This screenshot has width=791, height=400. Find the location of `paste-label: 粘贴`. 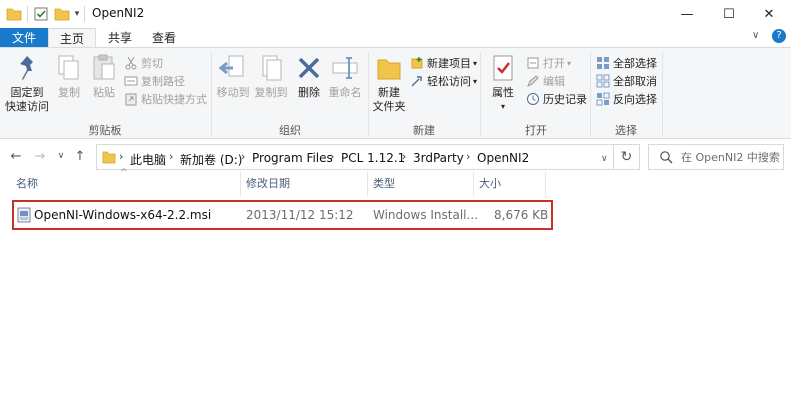

paste-label: 粘贴 is located at coordinates (104, 92).